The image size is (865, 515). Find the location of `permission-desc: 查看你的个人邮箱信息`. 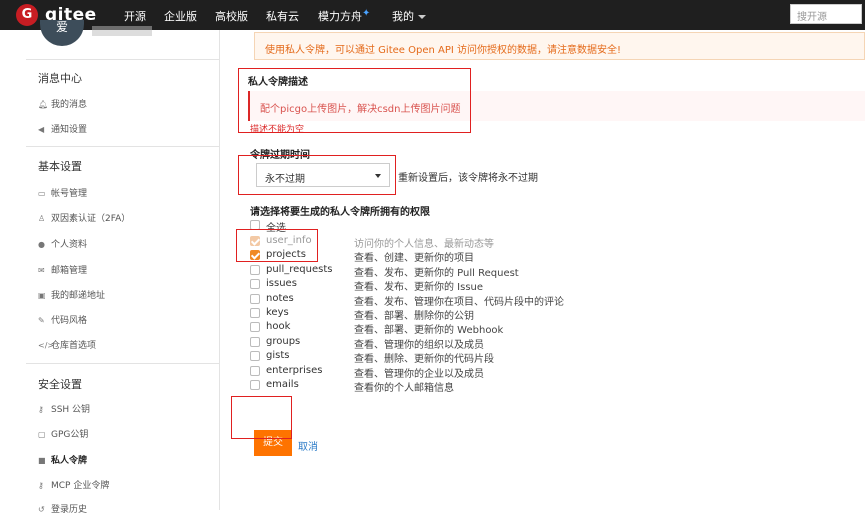

permission-desc: 查看你的个人邮箱信息 is located at coordinates (404, 388).